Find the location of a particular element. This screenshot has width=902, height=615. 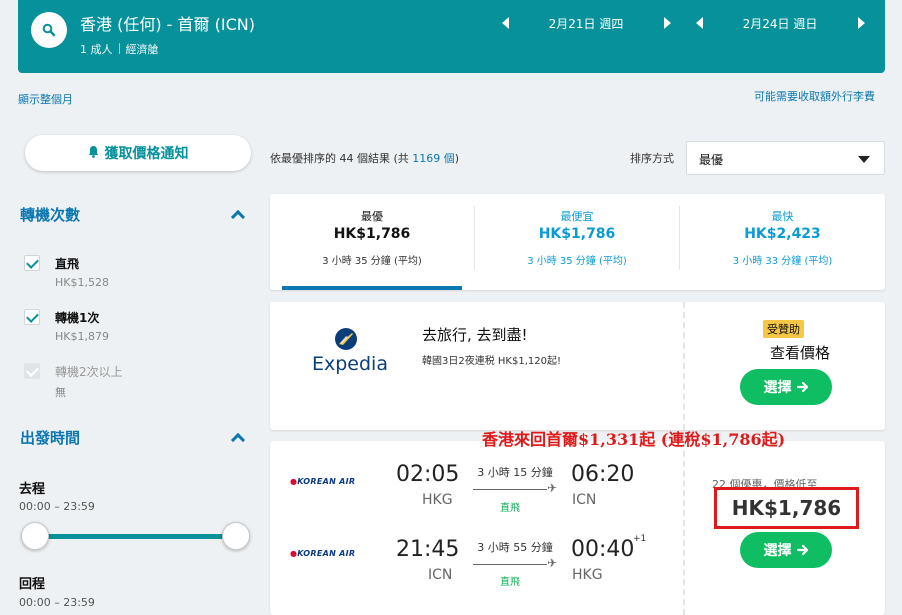

results-prefix: 依最優排序的 44 個結果 (共 is located at coordinates (341, 158).